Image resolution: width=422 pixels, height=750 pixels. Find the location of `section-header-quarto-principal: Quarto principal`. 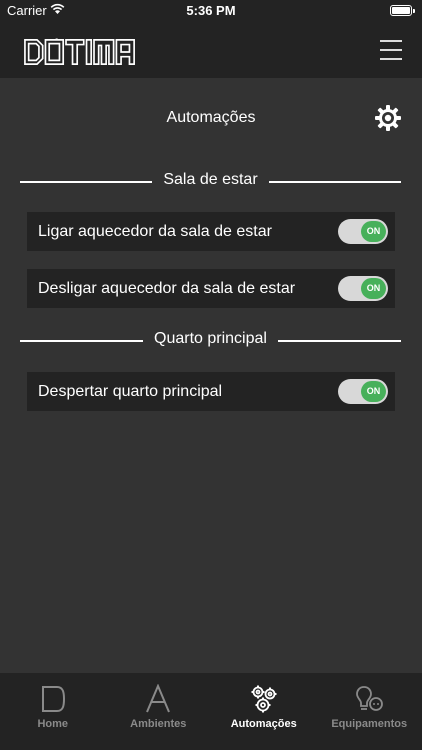

section-header-quarto-principal: Quarto principal is located at coordinates (210, 340).